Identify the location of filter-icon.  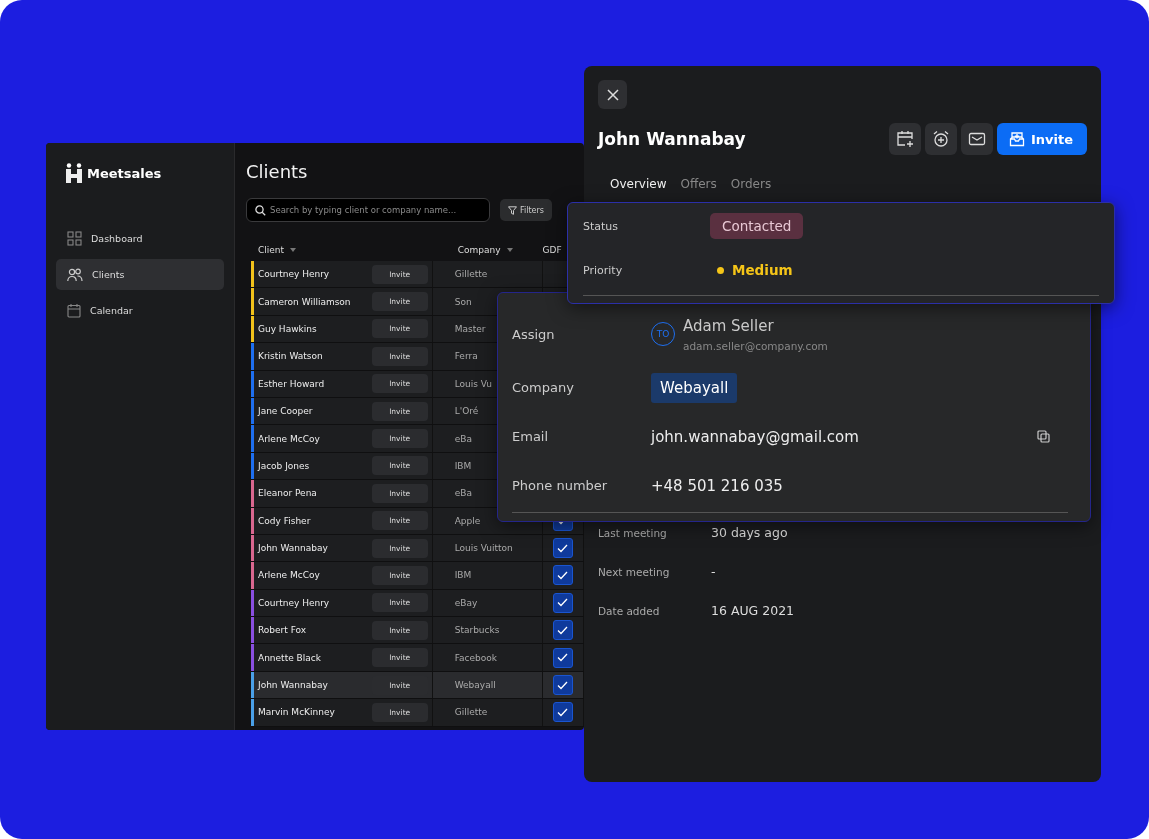
(512, 210).